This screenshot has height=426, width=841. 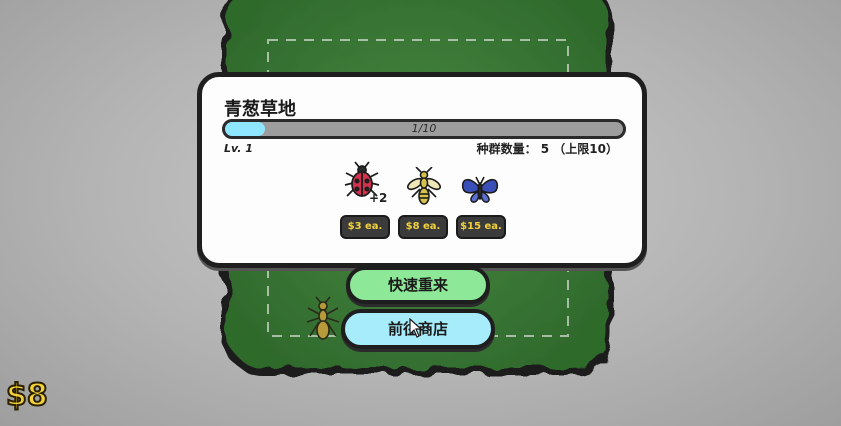 I want to click on ladybug-count-bonus: +2, so click(x=378, y=198).